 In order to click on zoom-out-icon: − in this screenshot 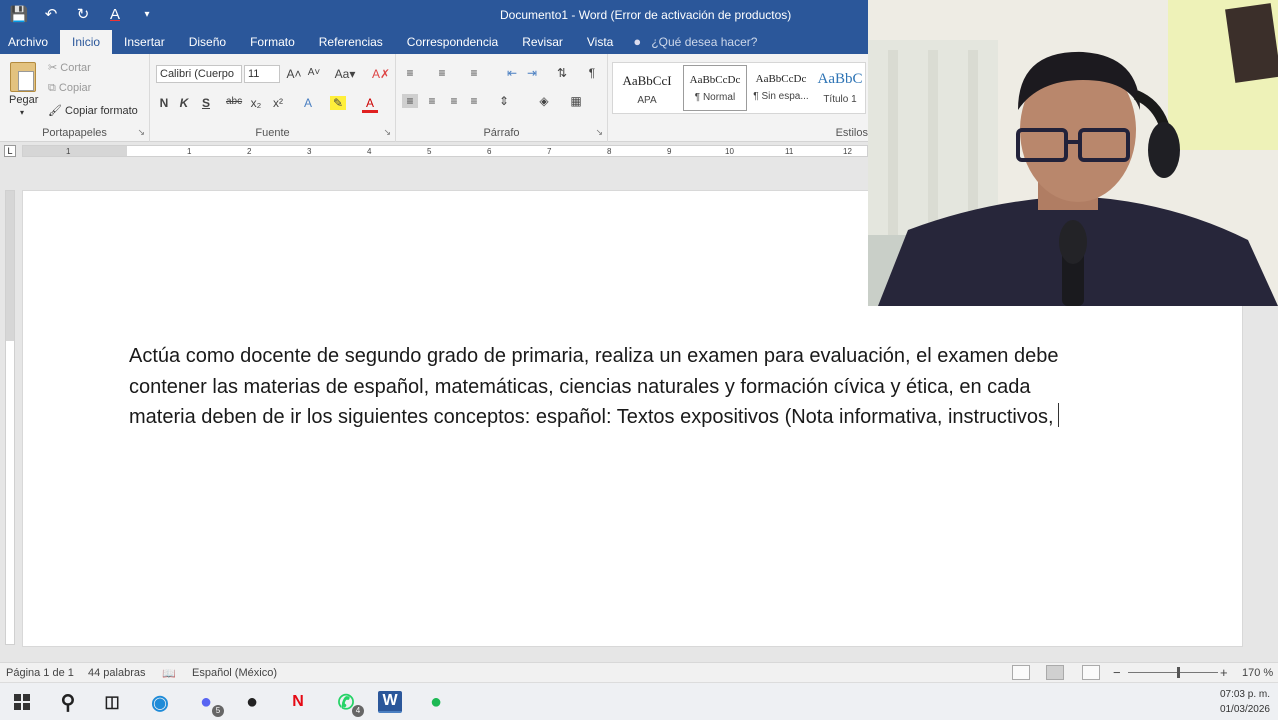, I will do `click(1117, 672)`.